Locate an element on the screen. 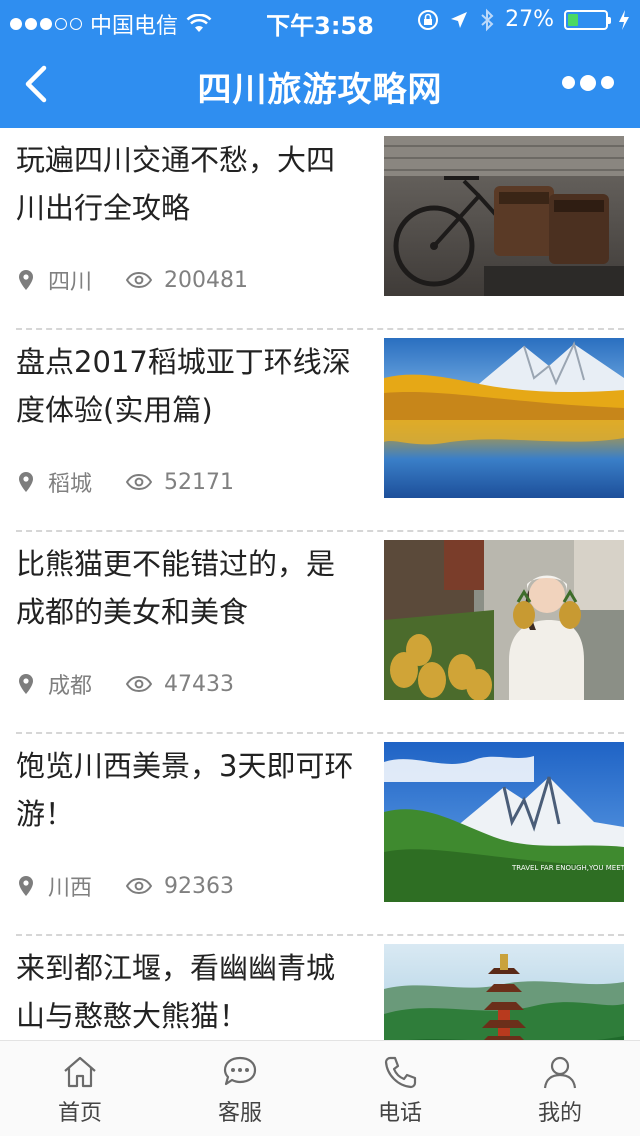 This screenshot has width=640, height=1136. article-title: 饱览川西美景，3天即可环游！ is located at coordinates (186, 790).